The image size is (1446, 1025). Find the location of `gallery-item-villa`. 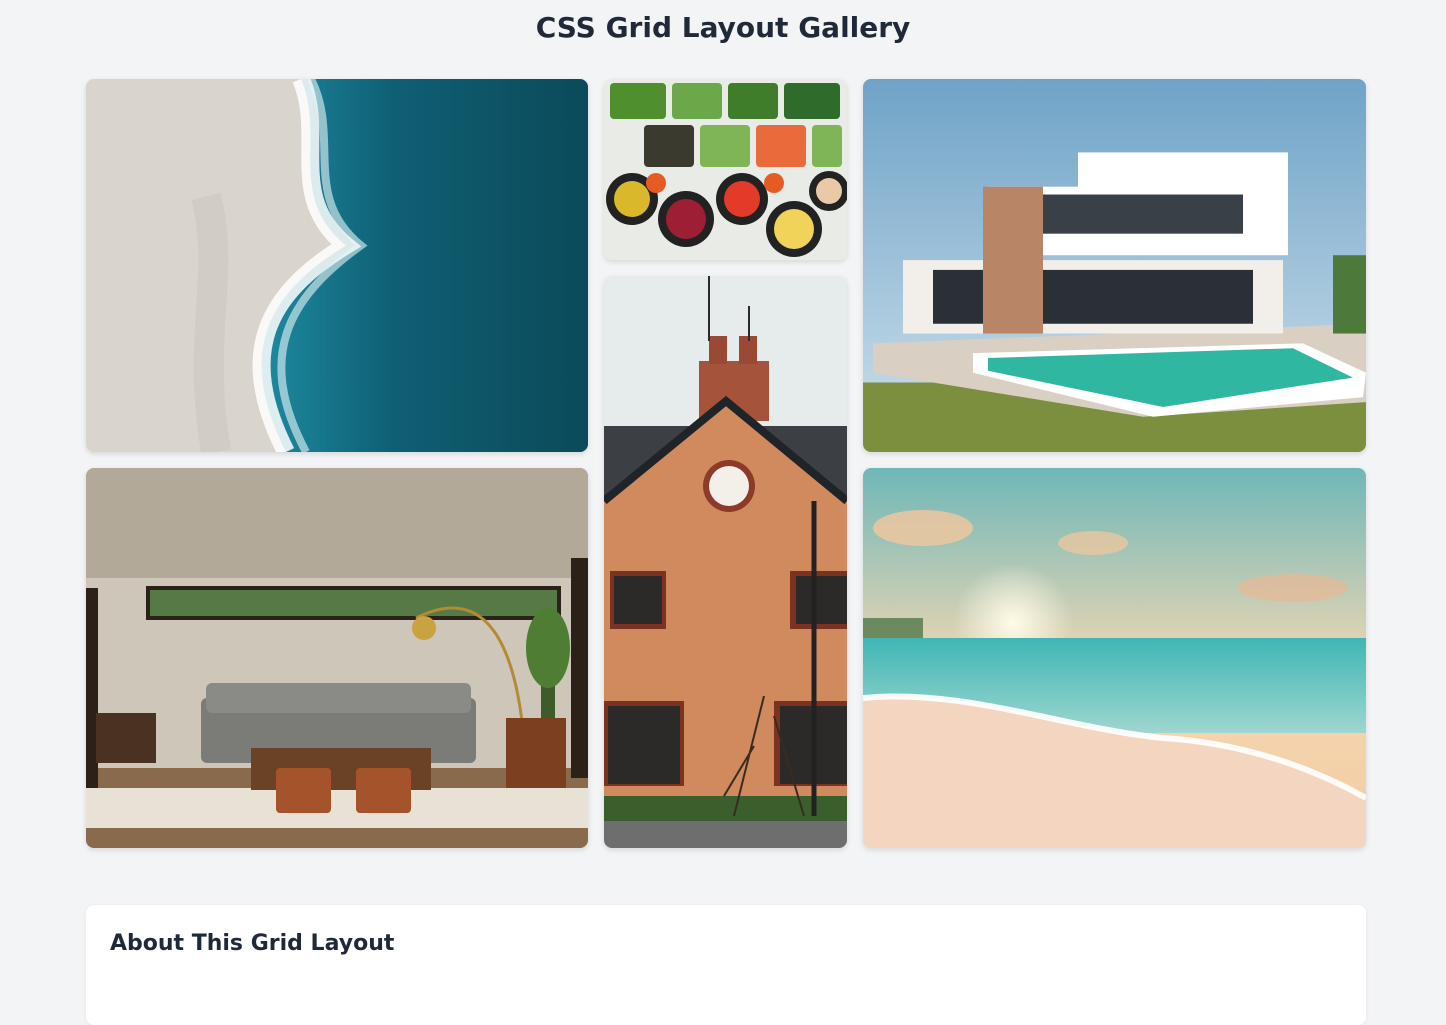

gallery-item-villa is located at coordinates (1114, 265).